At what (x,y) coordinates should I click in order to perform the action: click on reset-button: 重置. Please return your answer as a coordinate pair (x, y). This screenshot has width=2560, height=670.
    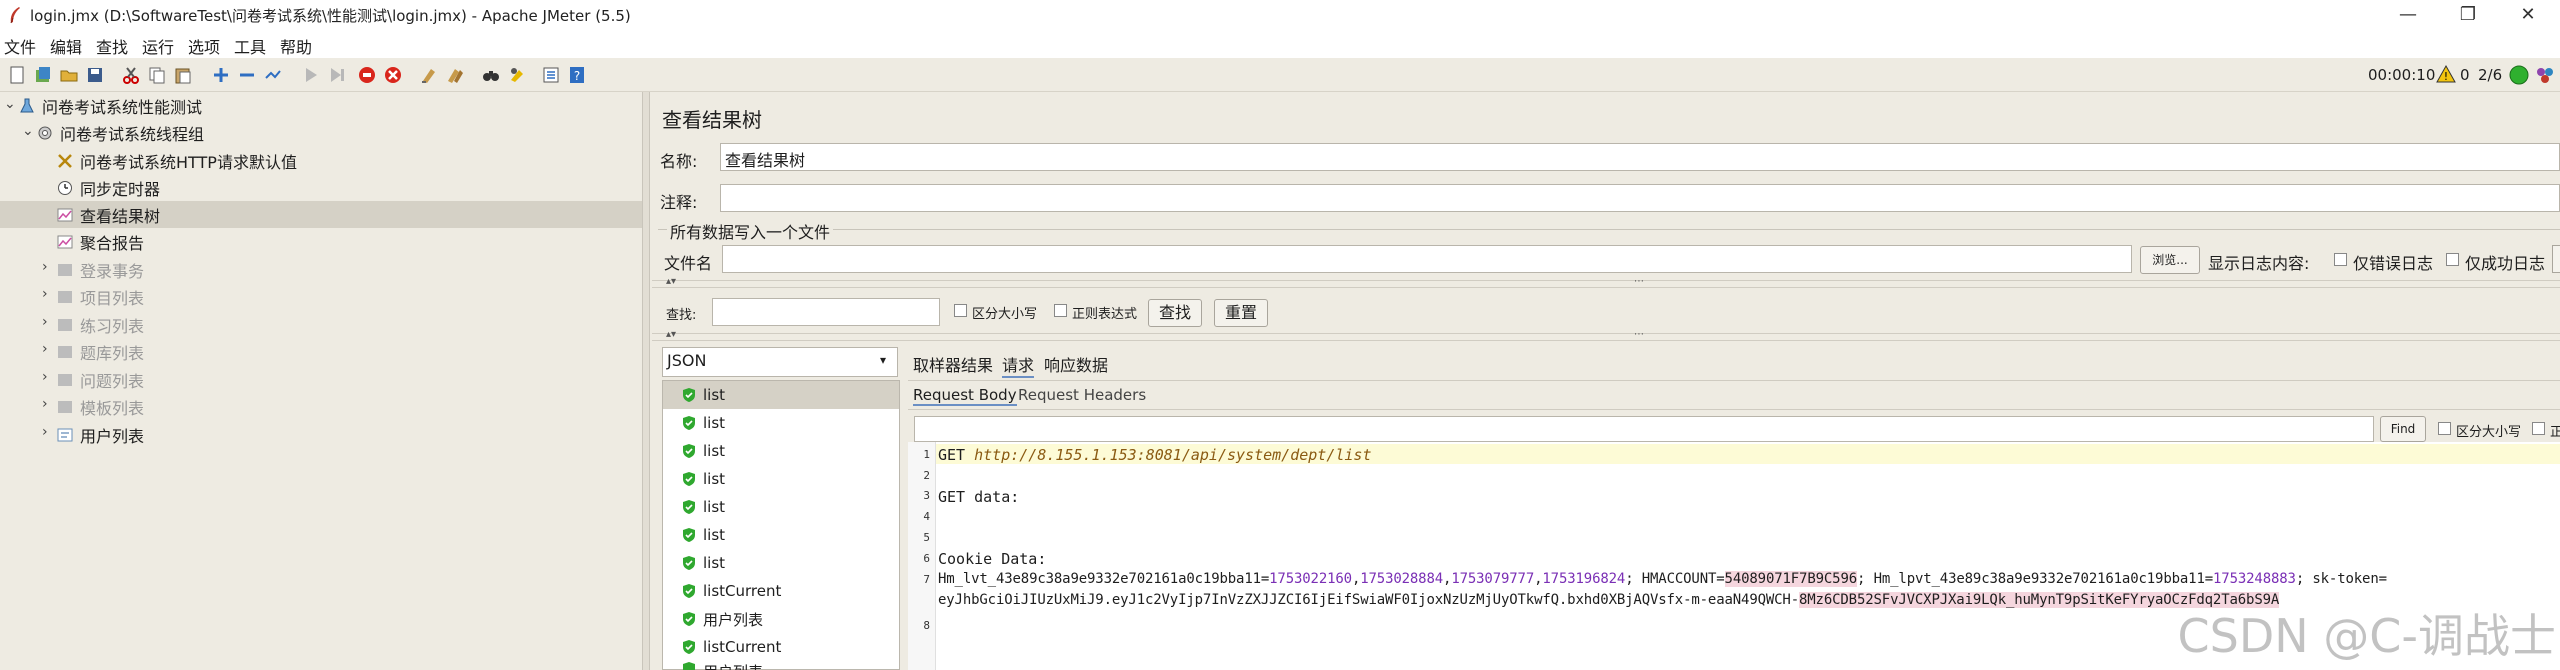
    Looking at the image, I should click on (1241, 313).